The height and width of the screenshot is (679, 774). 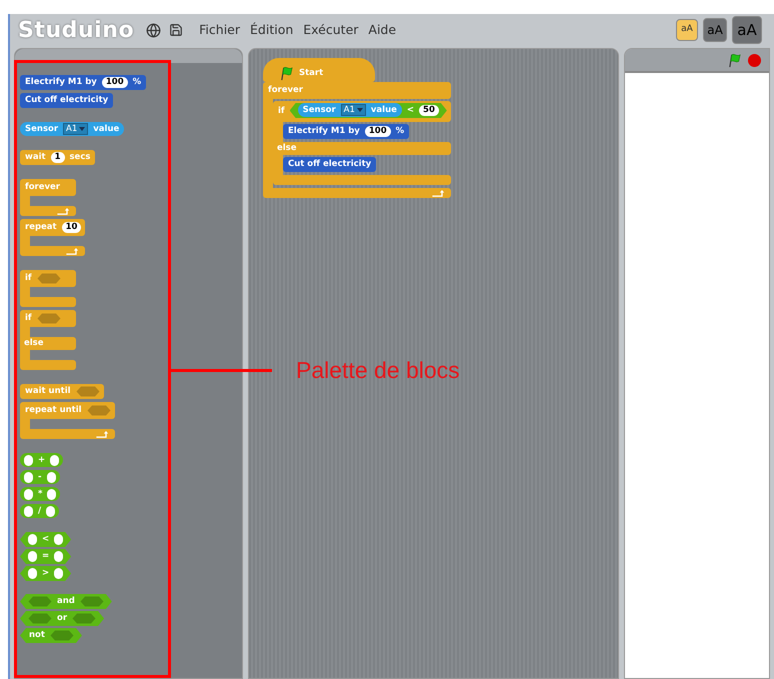 I want to click on stop-button, so click(x=754, y=60).